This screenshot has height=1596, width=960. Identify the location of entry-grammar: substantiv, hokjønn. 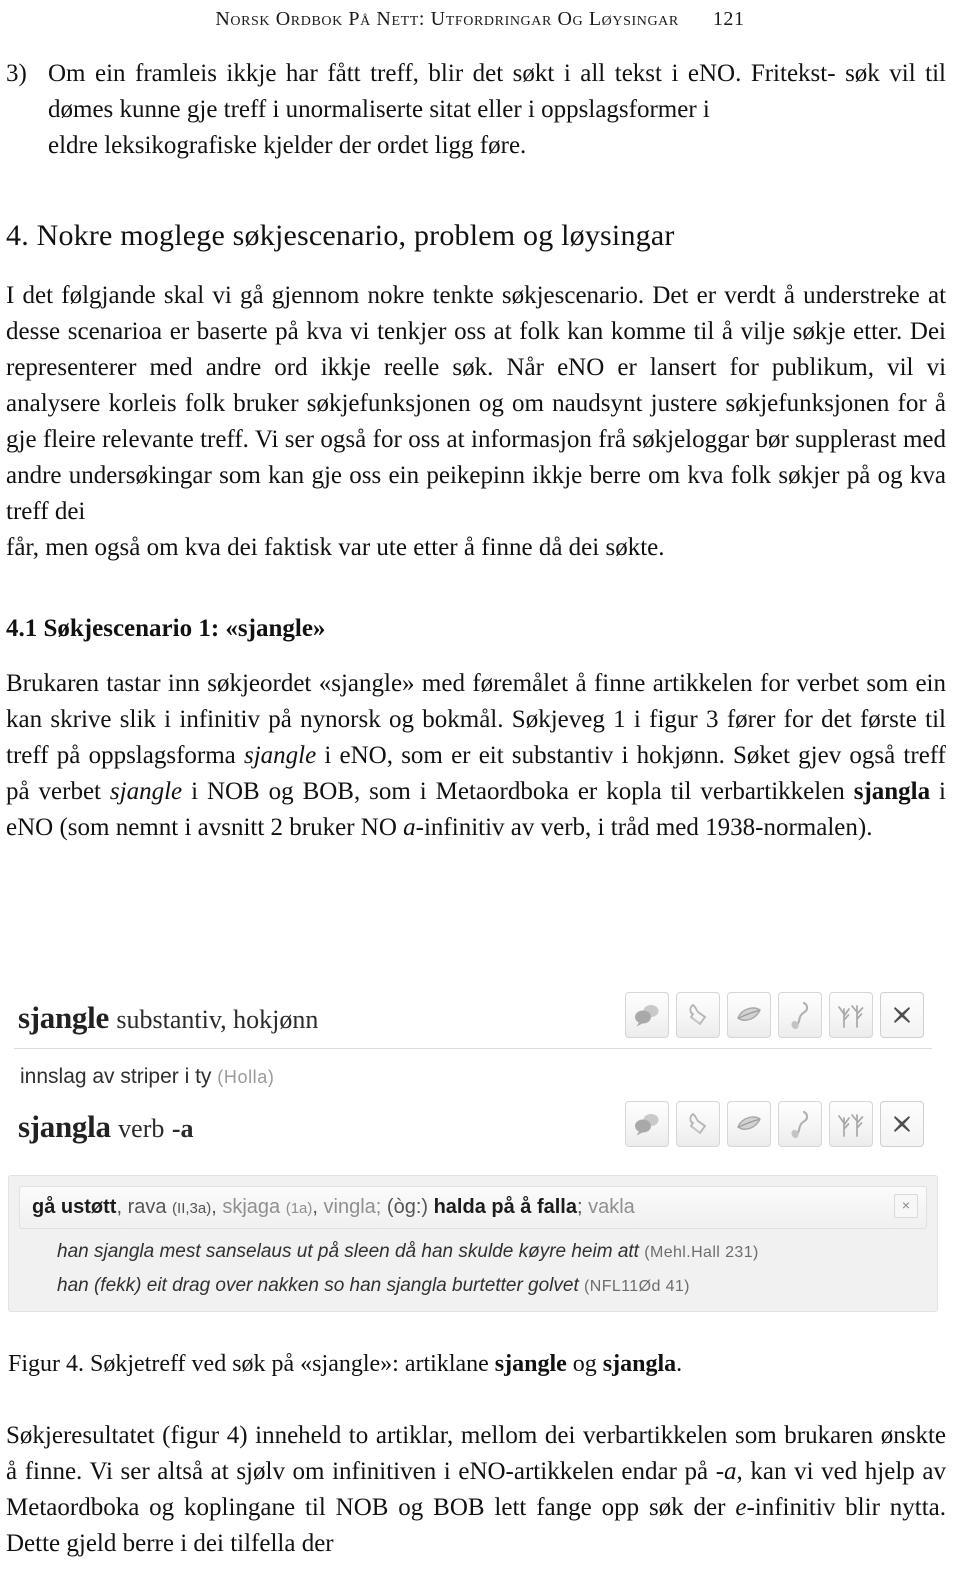
(217, 1019).